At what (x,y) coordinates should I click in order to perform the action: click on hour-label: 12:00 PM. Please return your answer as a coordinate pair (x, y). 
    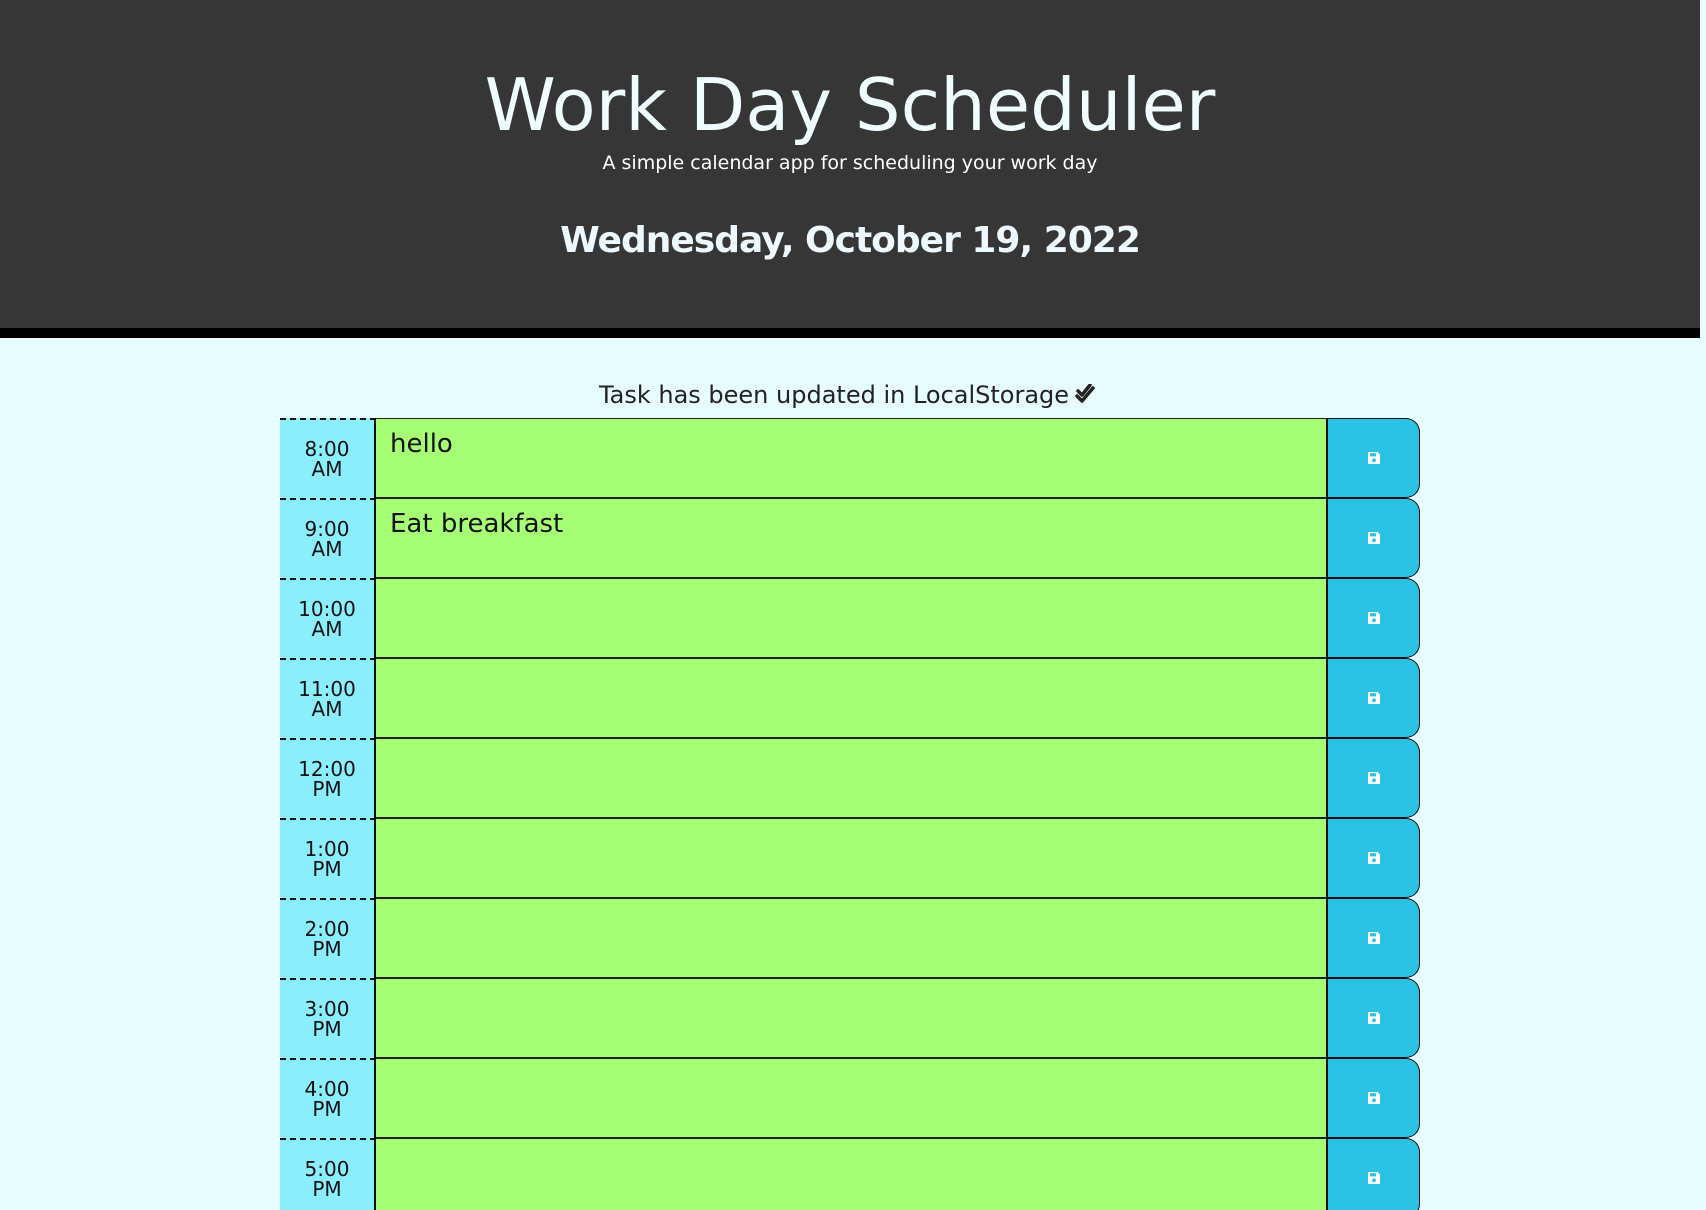
    Looking at the image, I should click on (328, 778).